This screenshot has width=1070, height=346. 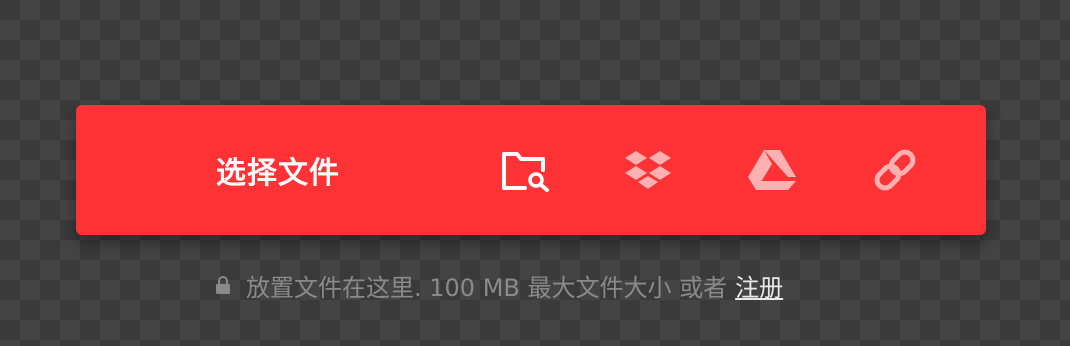 I want to click on google-drive-button, so click(x=772, y=170).